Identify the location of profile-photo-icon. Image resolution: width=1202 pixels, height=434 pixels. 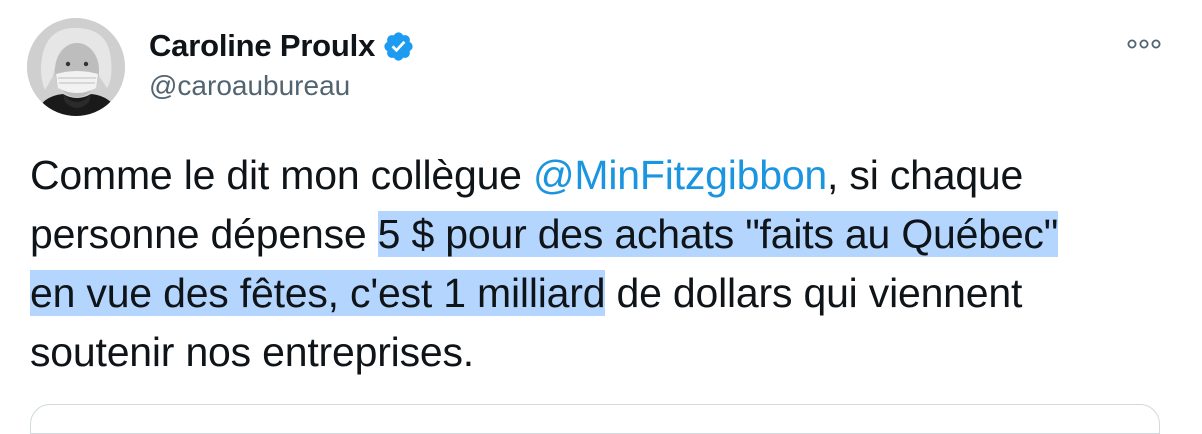
(76, 67).